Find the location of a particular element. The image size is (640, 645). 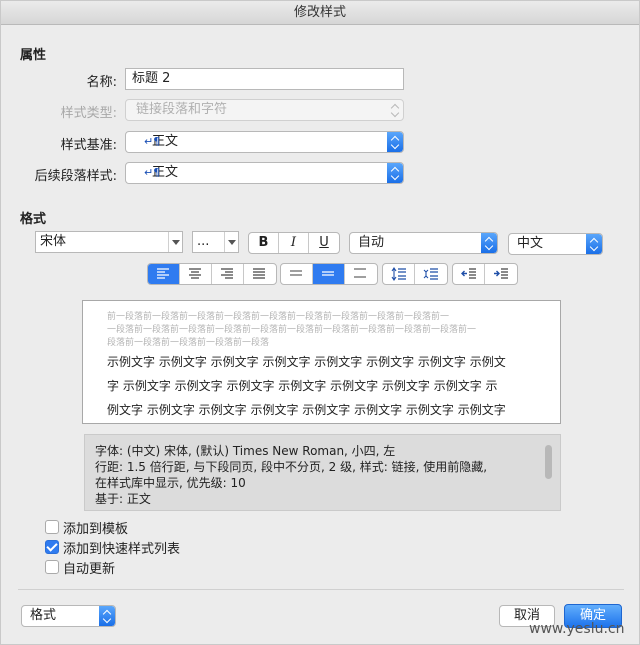

style-type-select: 链接段落和字符 is located at coordinates (264, 110).